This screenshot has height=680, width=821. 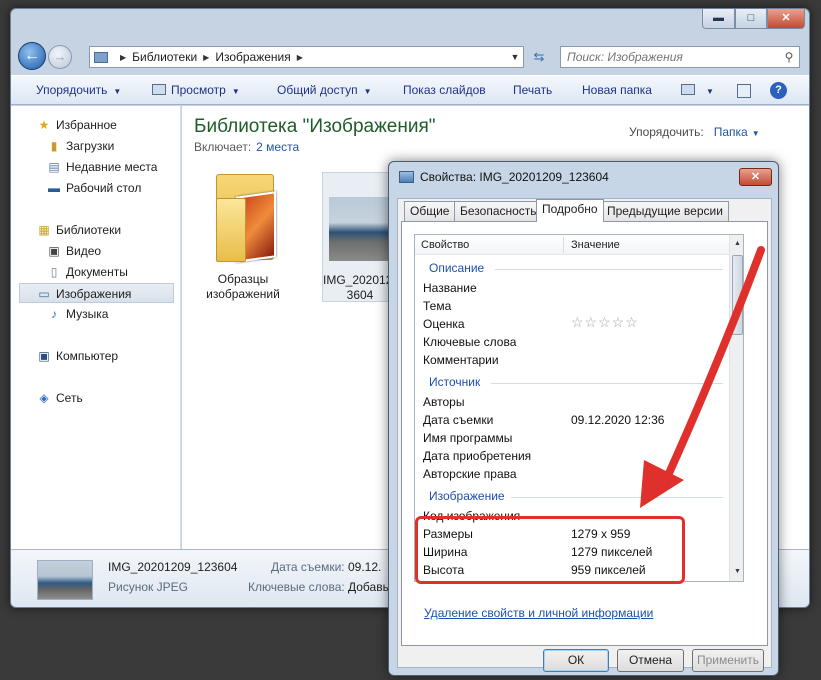 What do you see at coordinates (59, 398) in the screenshot?
I see `nav-network: ◈ Сеть` at bounding box center [59, 398].